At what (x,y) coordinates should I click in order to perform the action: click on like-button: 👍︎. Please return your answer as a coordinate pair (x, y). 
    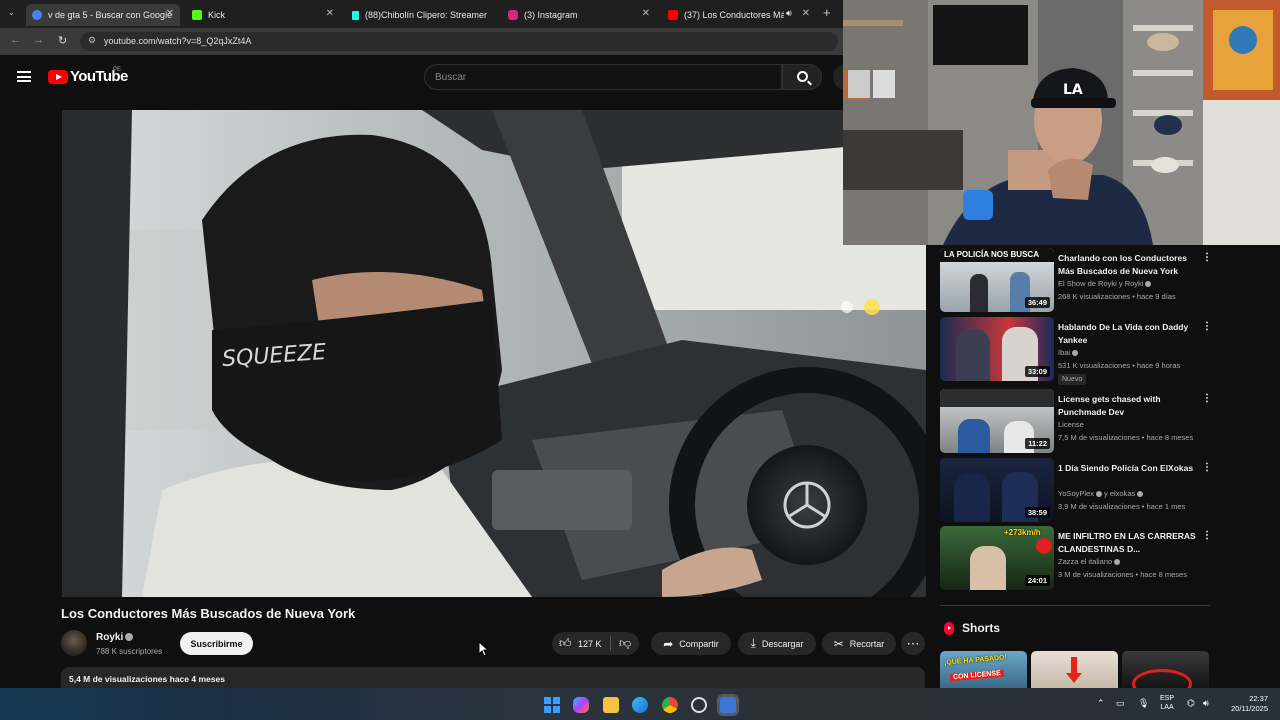
    Looking at the image, I should click on (565, 643).